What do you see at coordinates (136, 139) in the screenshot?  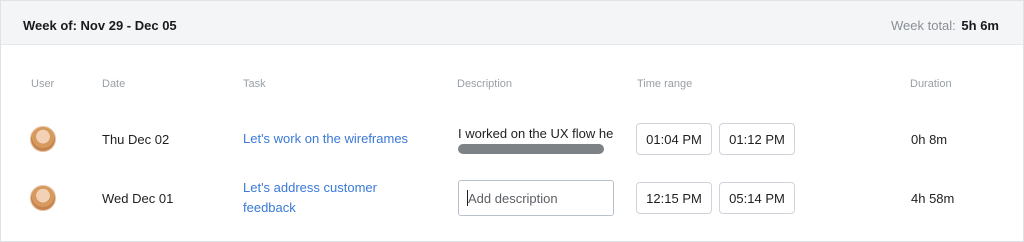 I see `entry-date: Thu Dec 02` at bounding box center [136, 139].